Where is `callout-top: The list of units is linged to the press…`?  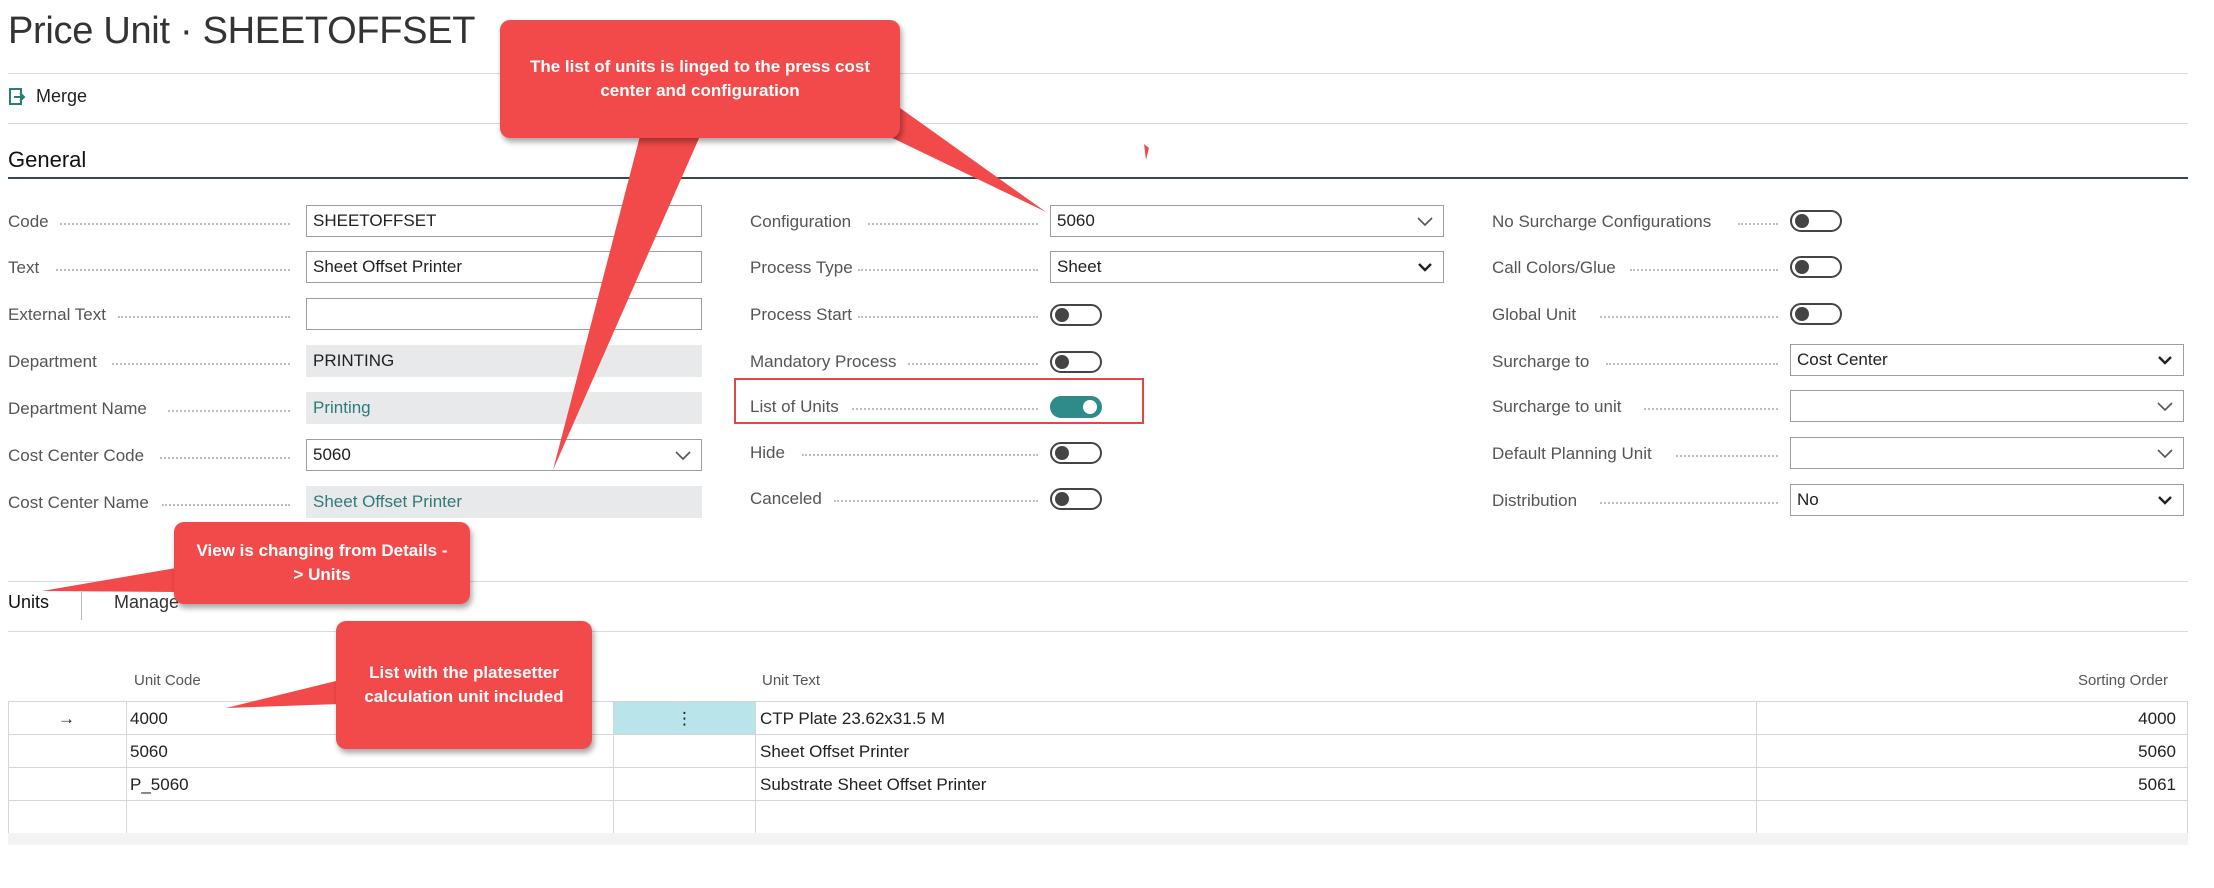 callout-top: The list of units is linged to the press… is located at coordinates (700, 79).